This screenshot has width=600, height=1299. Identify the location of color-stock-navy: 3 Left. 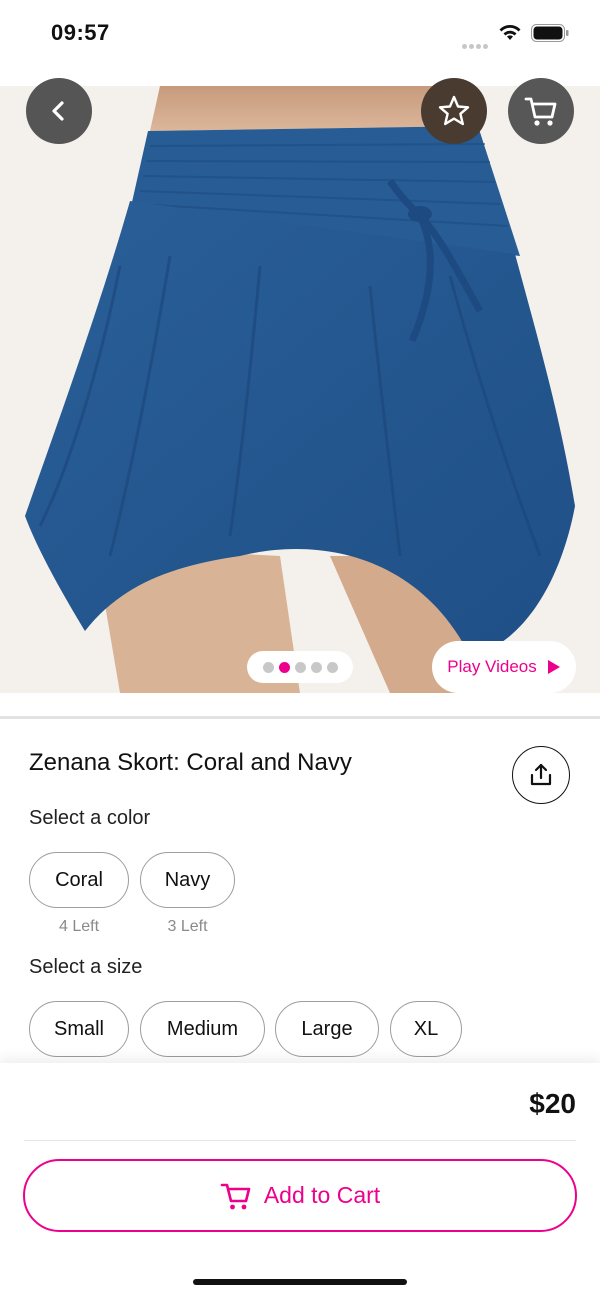
(187, 926).